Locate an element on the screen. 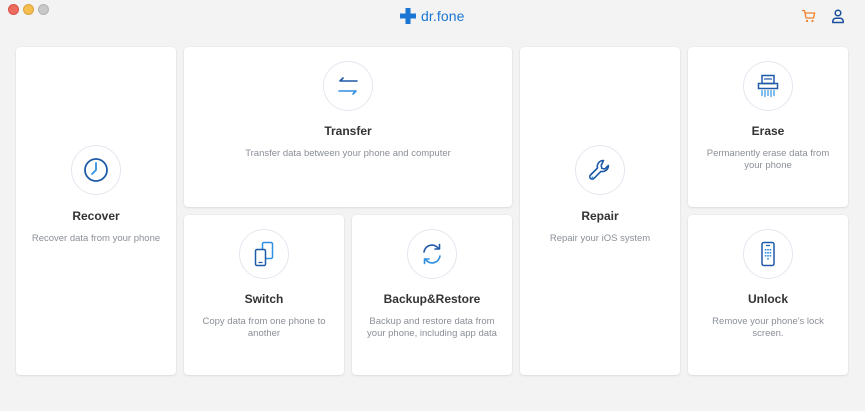 This screenshot has height=411, width=865. phone-keypad-icon is located at coordinates (768, 254).